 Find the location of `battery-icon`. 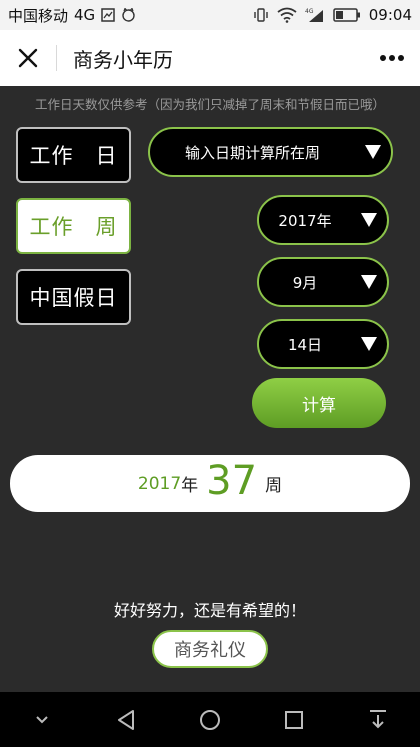

battery-icon is located at coordinates (347, 15).